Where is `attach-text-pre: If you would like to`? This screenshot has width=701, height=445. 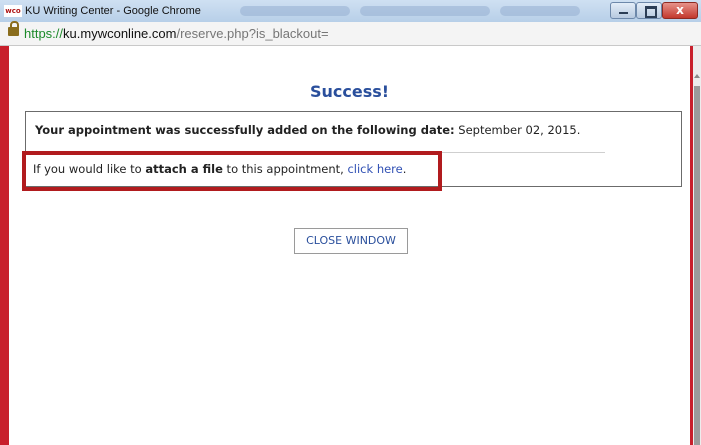
attach-text-pre: If you would like to is located at coordinates (89, 169).